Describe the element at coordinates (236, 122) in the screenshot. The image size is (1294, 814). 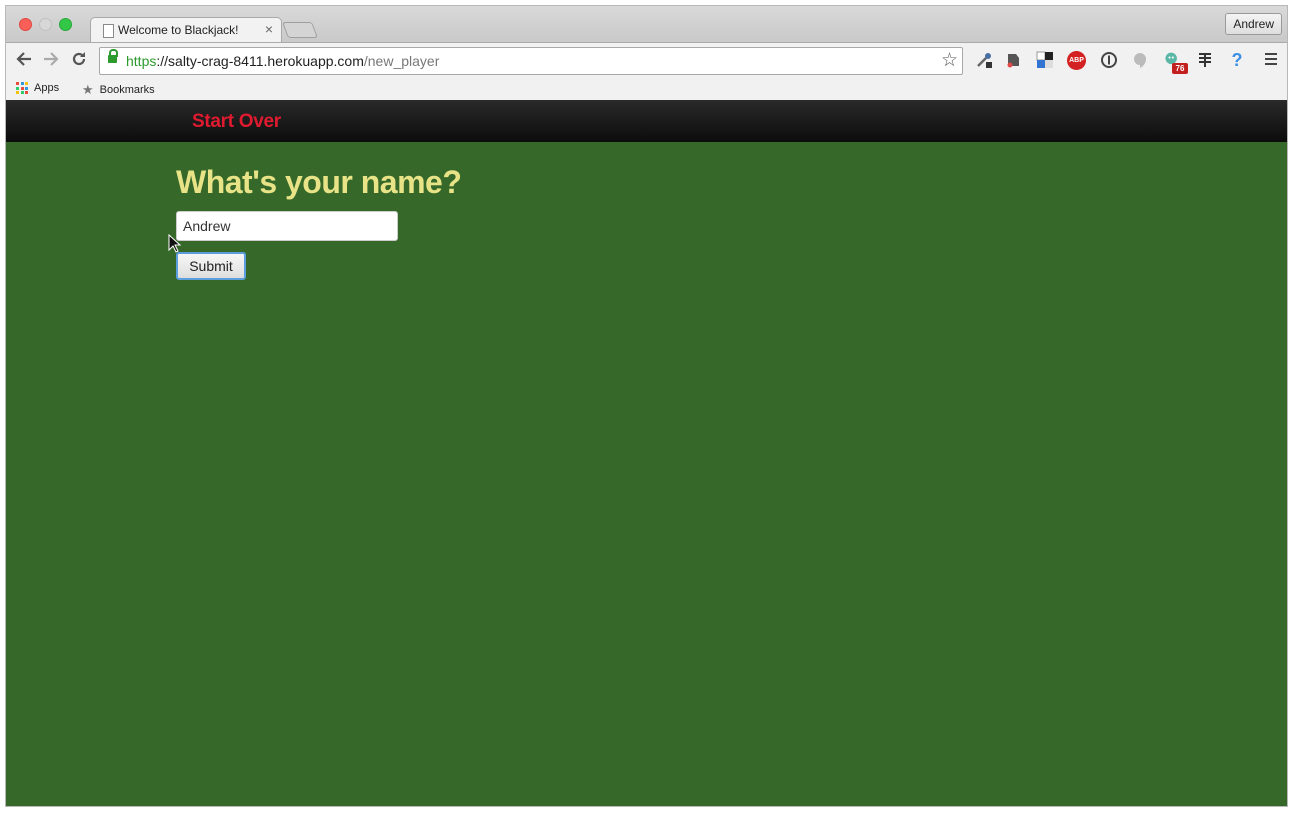
I see `start-over-link: Start Over` at that location.